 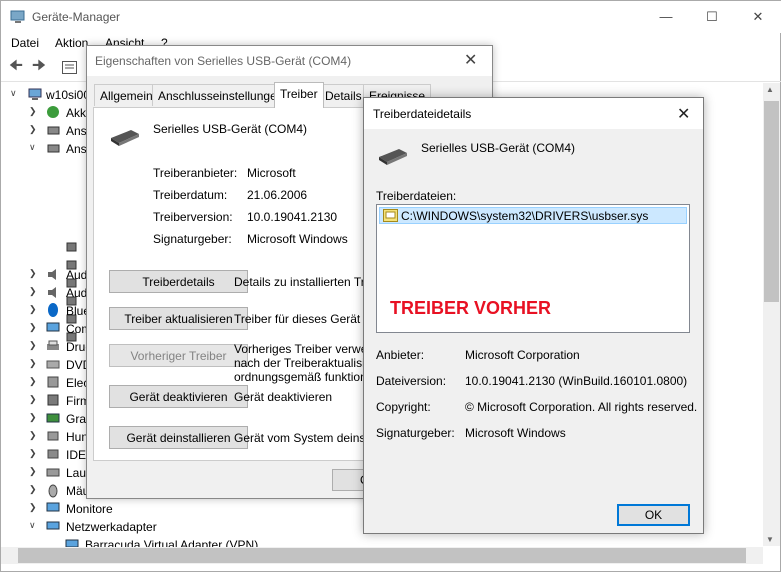 What do you see at coordinates (71, 43) in the screenshot?
I see `menu-aktion: Aktion` at bounding box center [71, 43].